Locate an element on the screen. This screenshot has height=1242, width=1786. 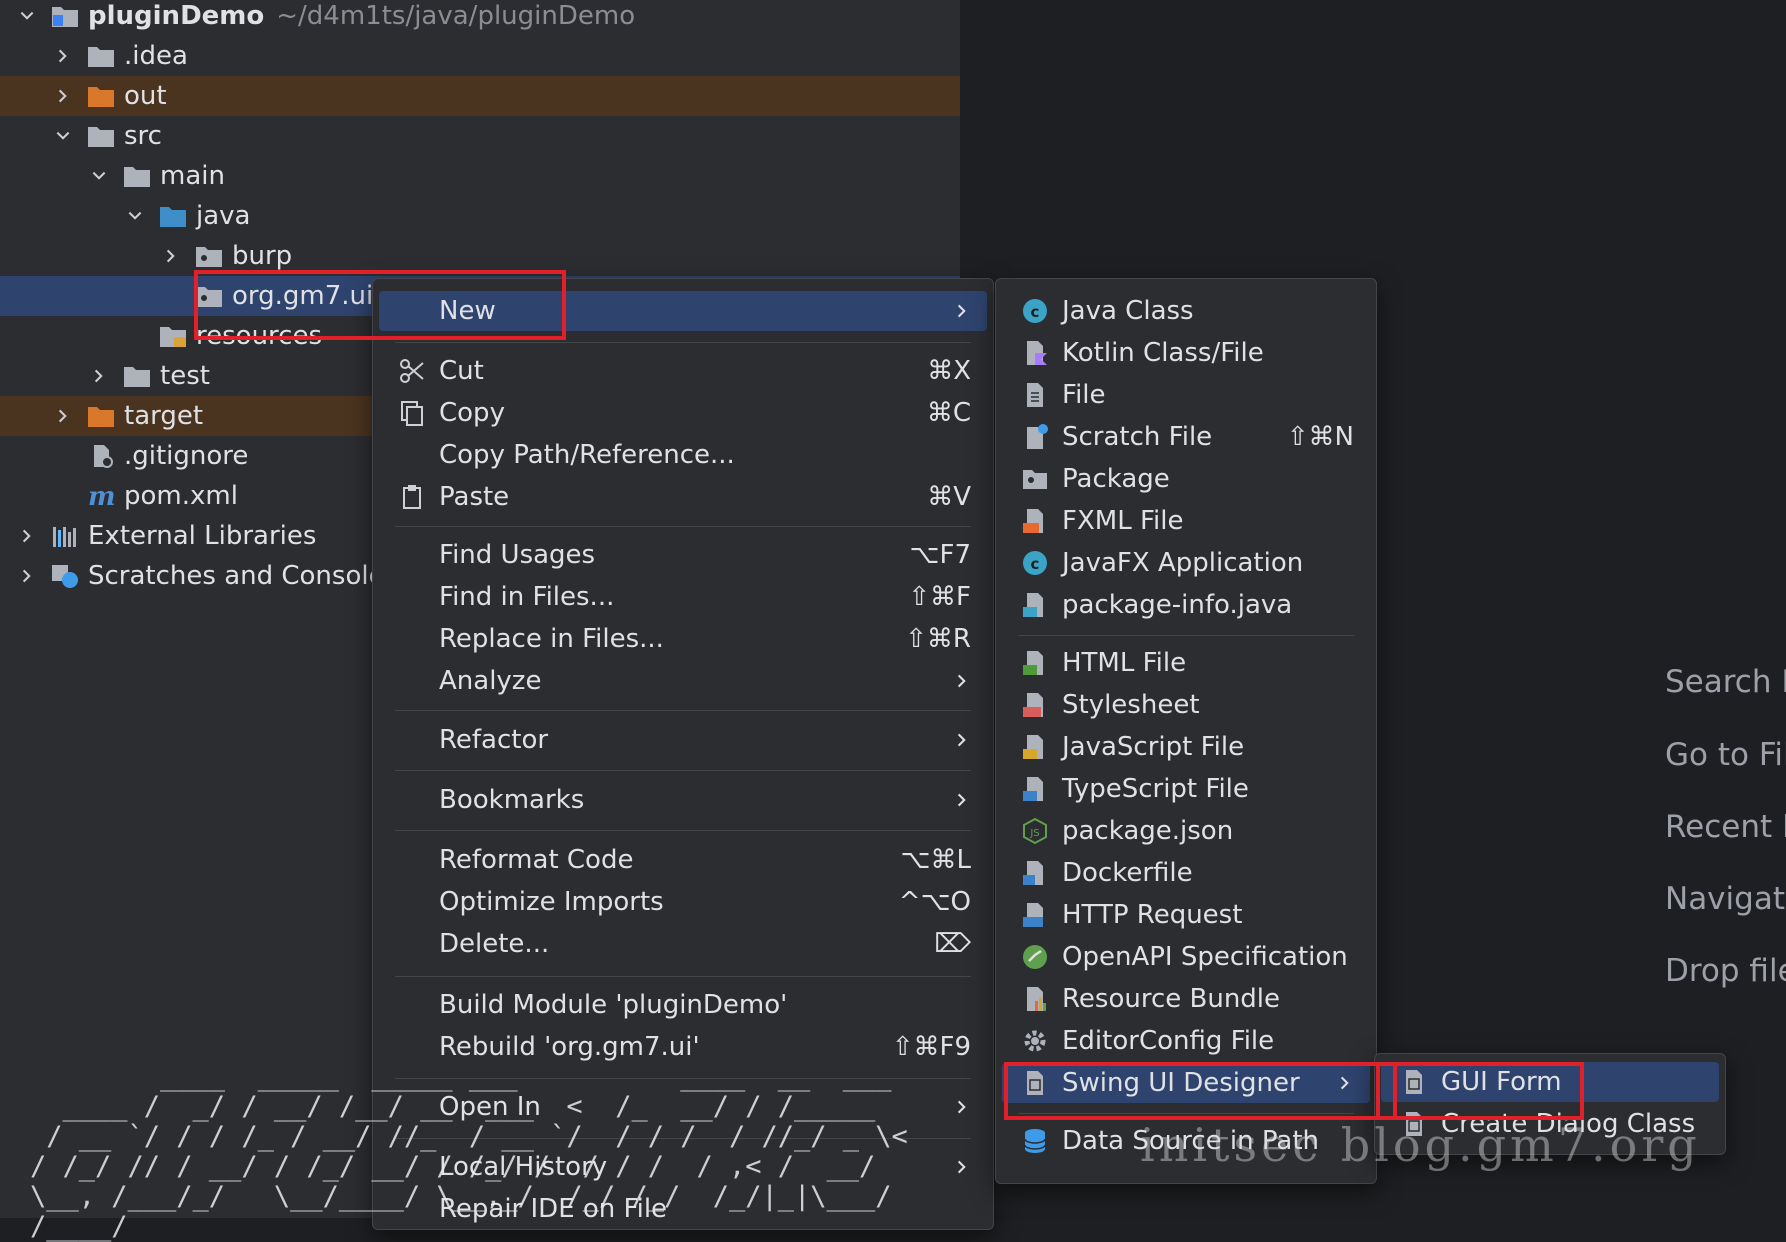
menu-item-dockerfile: Dockerfile is located at coordinates (1186, 873).